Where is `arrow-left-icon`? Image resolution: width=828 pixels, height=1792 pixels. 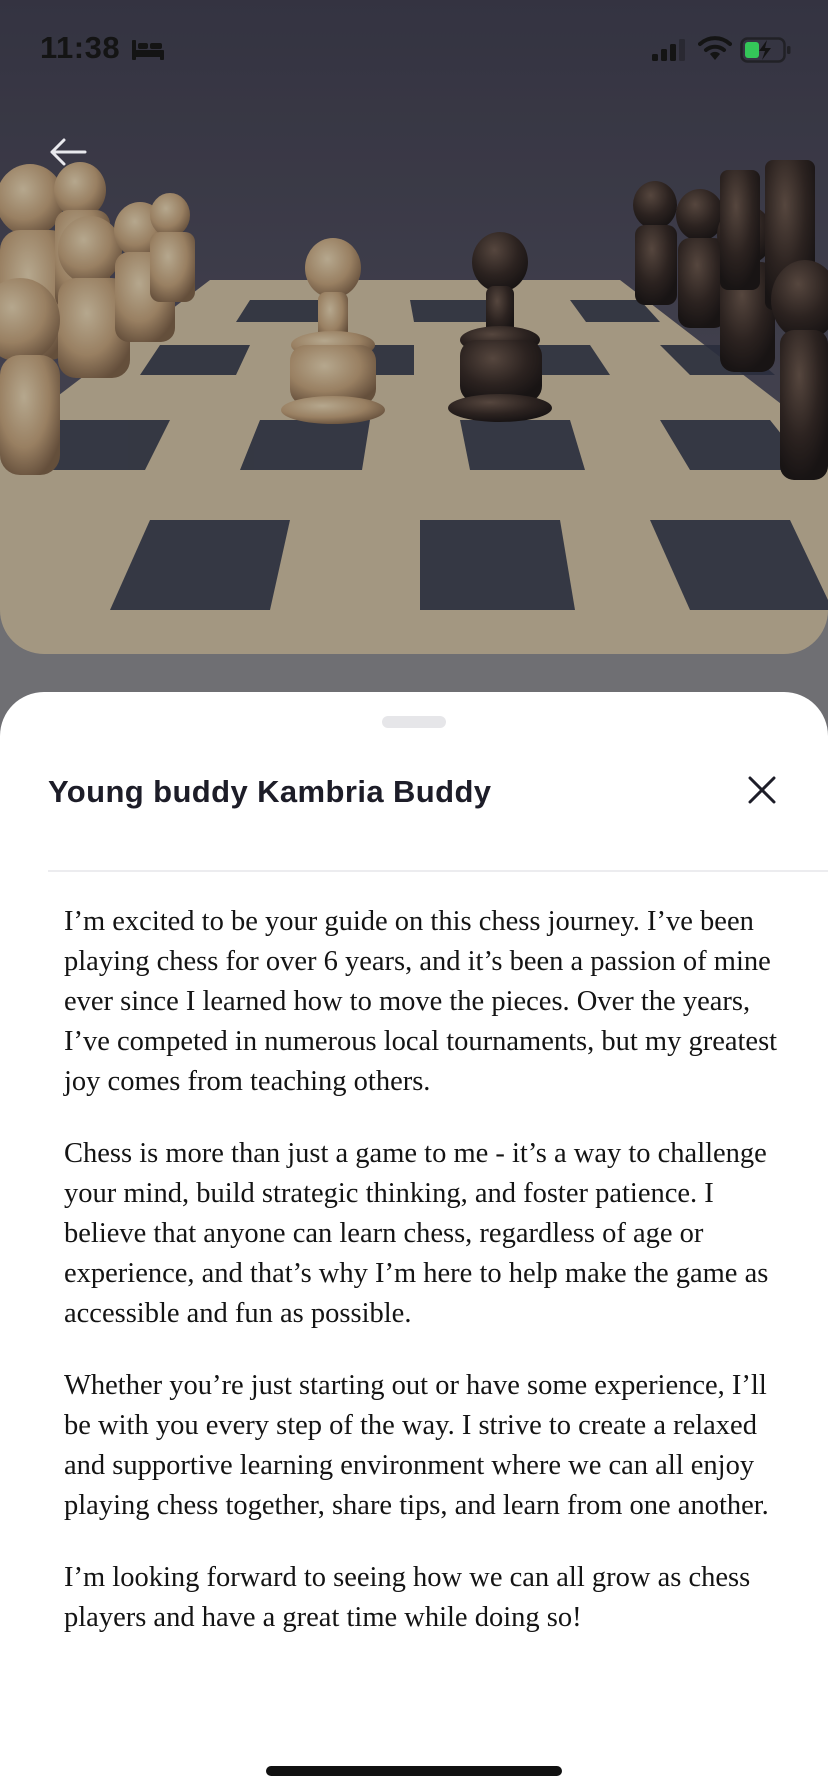
arrow-left-icon is located at coordinates (68, 152).